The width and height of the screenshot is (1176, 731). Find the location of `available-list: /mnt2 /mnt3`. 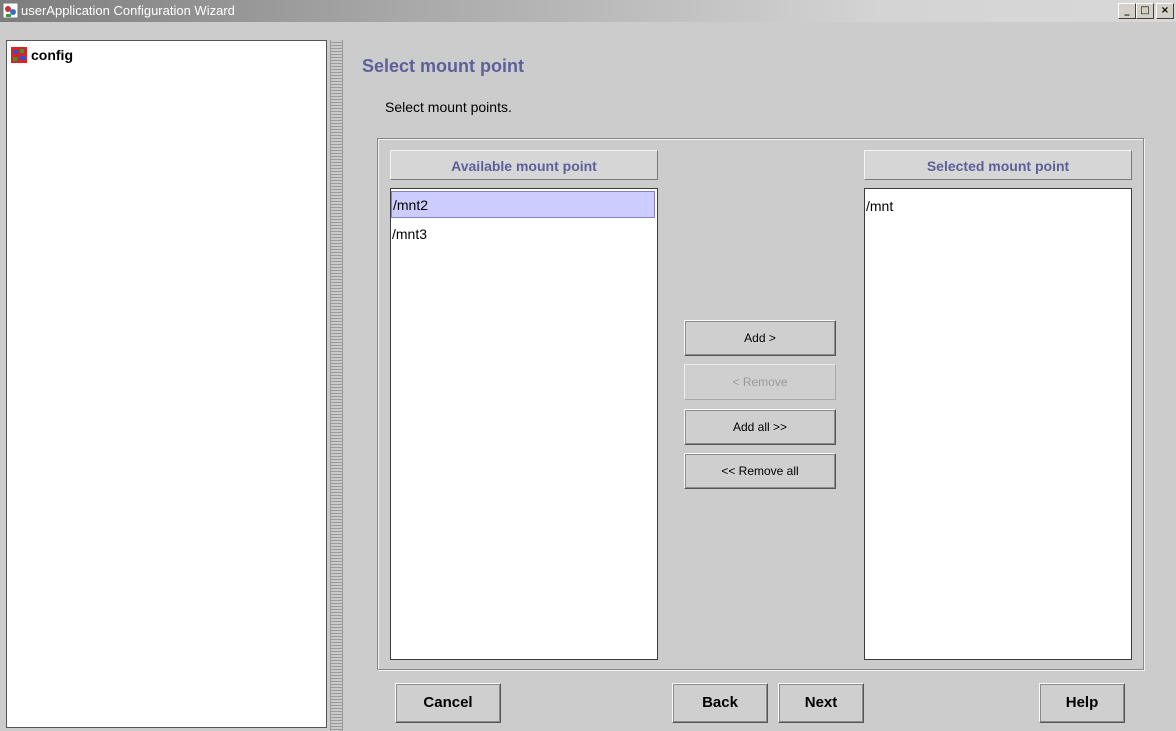

available-list: /mnt2 /mnt3 is located at coordinates (524, 424).